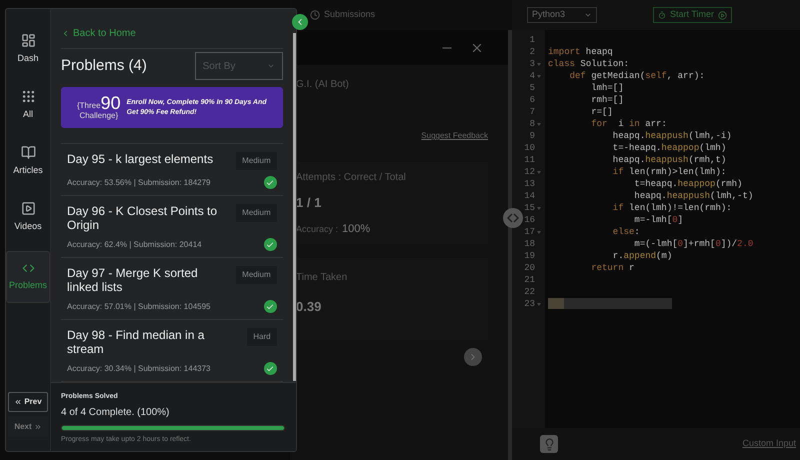 The image size is (800, 460). Describe the element at coordinates (262, 337) in the screenshot. I see `difficulty-tag: Hard` at that location.